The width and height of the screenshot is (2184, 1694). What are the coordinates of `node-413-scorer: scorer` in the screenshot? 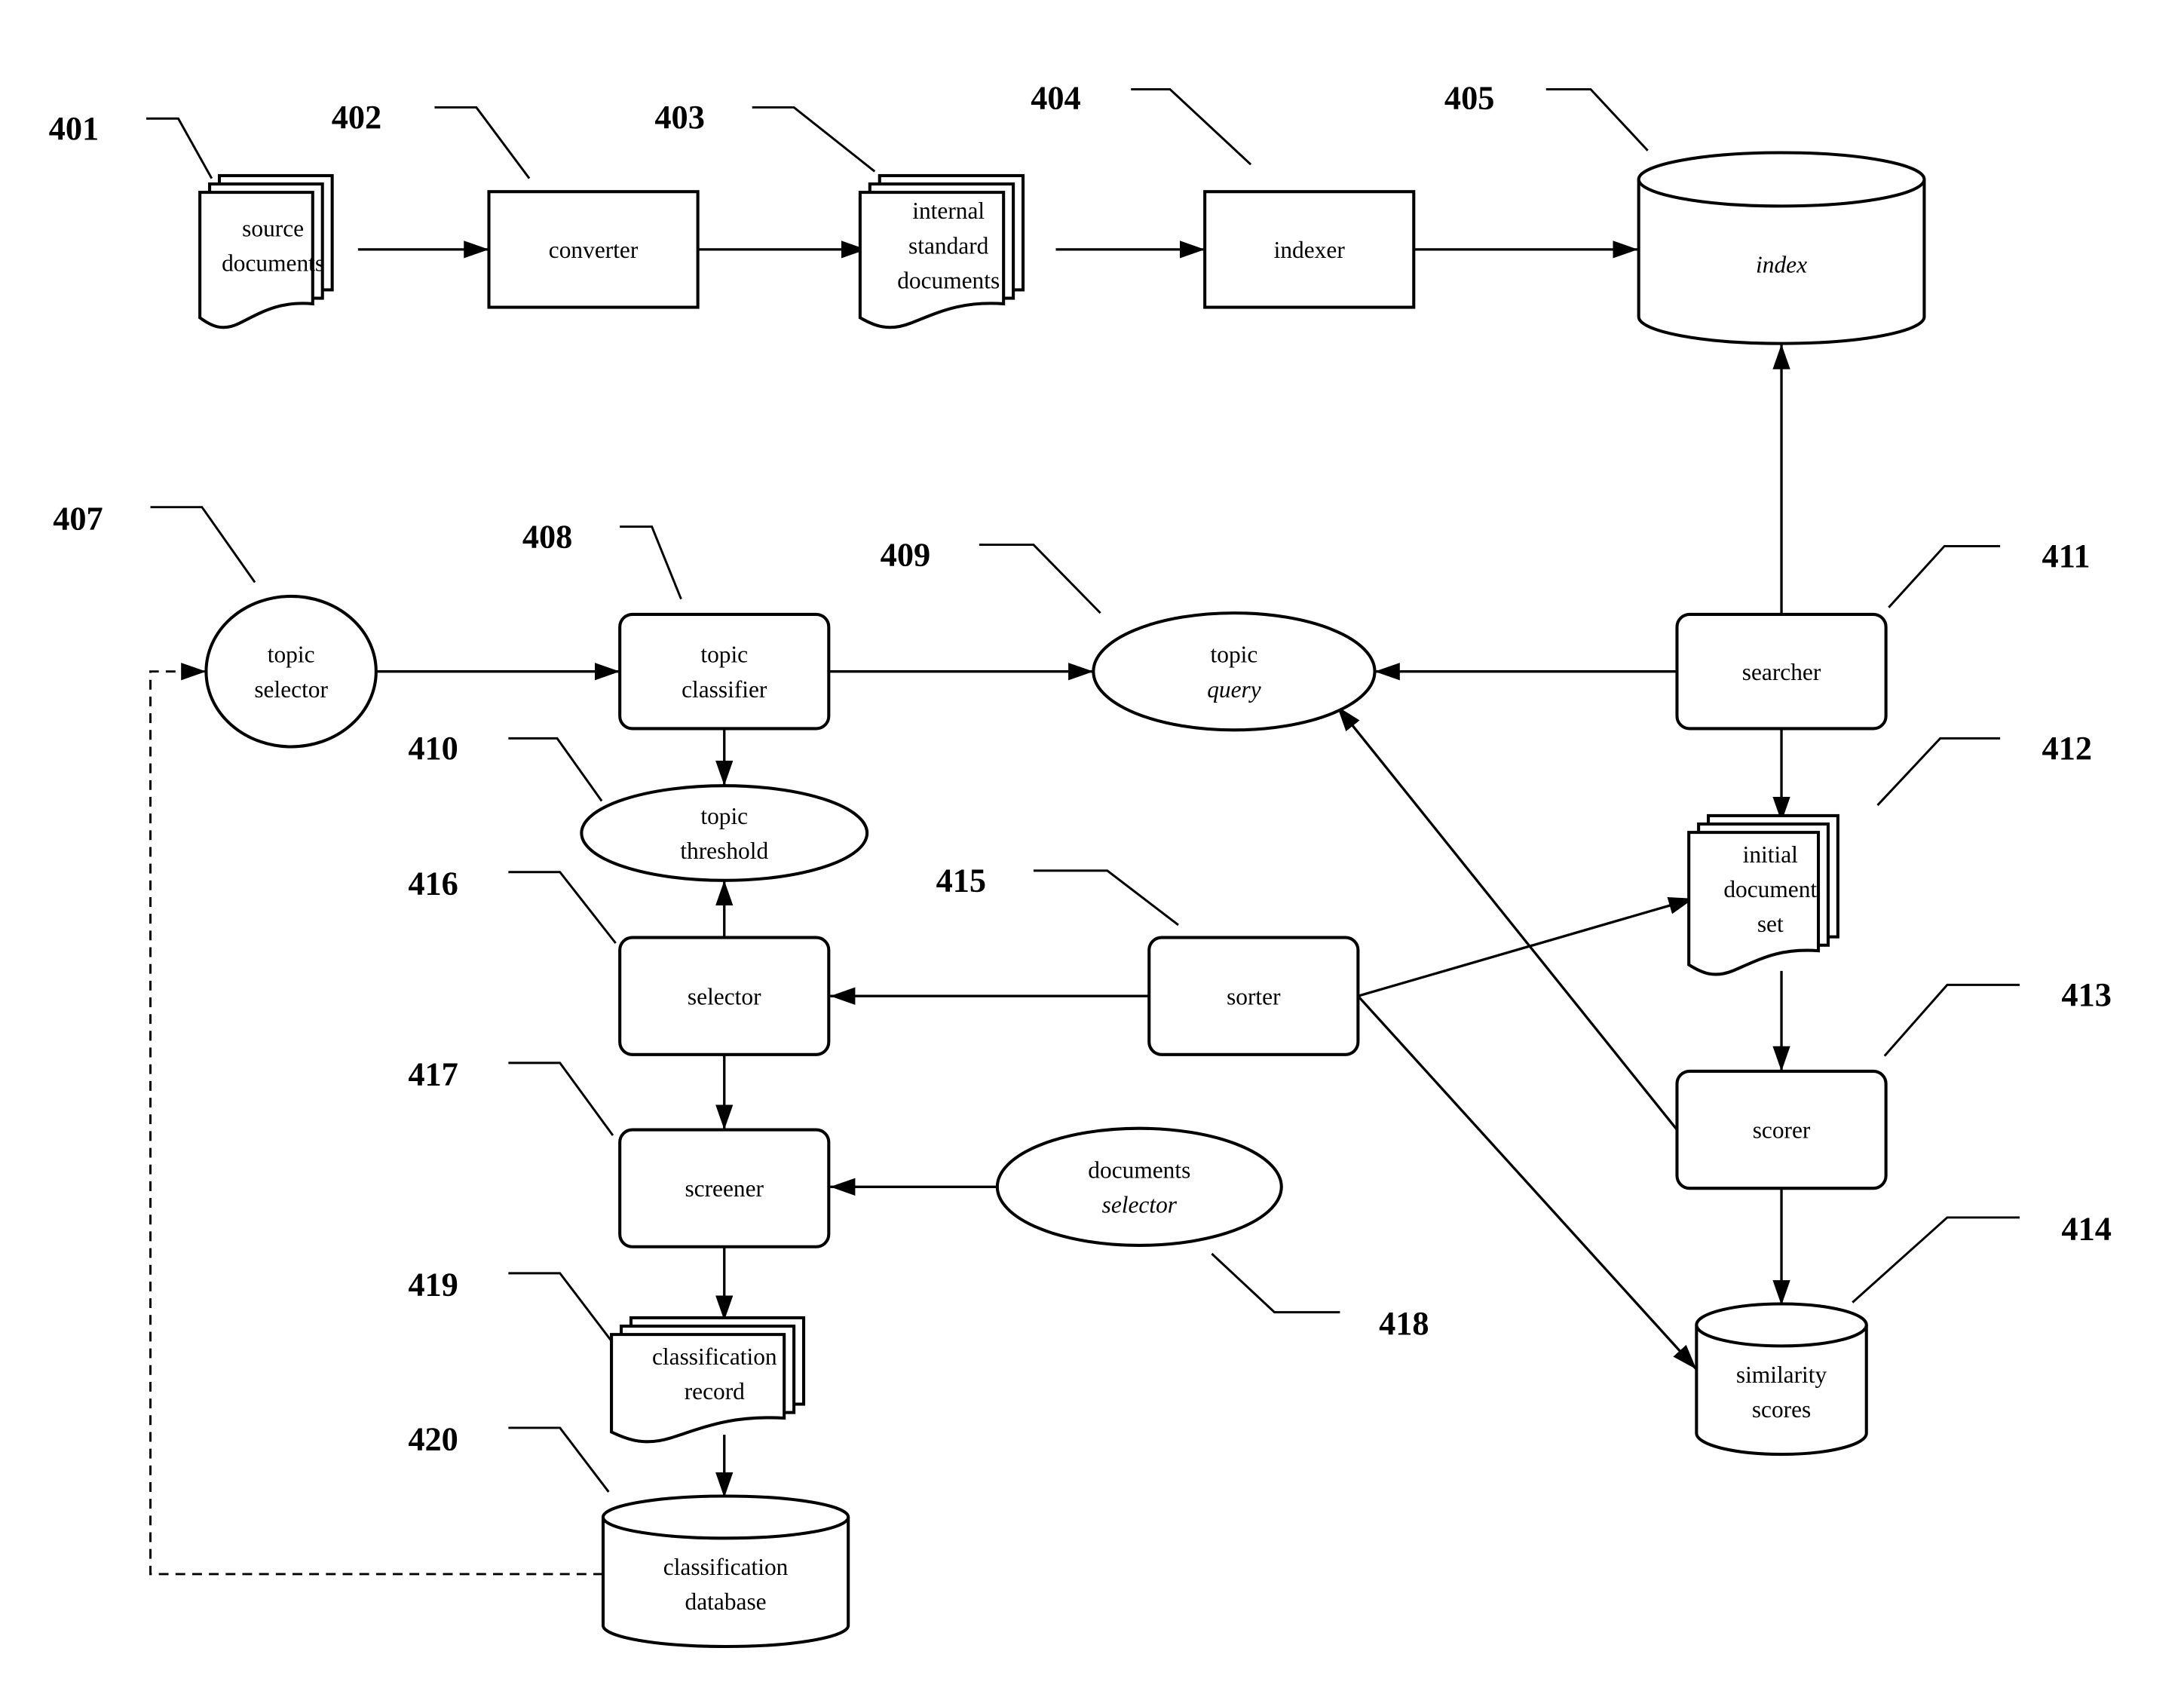 It's located at (1781, 1129).